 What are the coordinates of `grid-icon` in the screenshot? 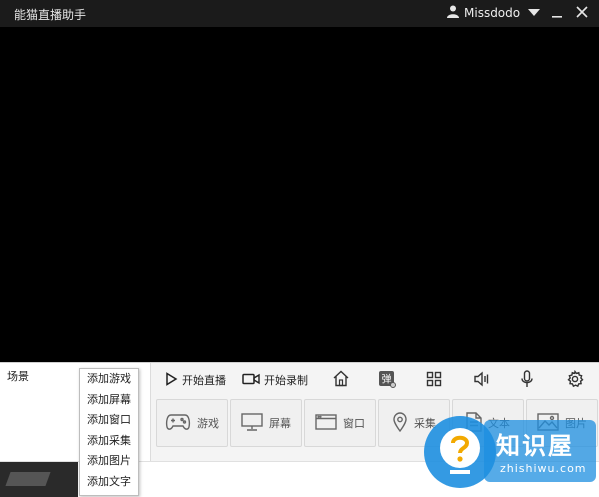 It's located at (434, 380).